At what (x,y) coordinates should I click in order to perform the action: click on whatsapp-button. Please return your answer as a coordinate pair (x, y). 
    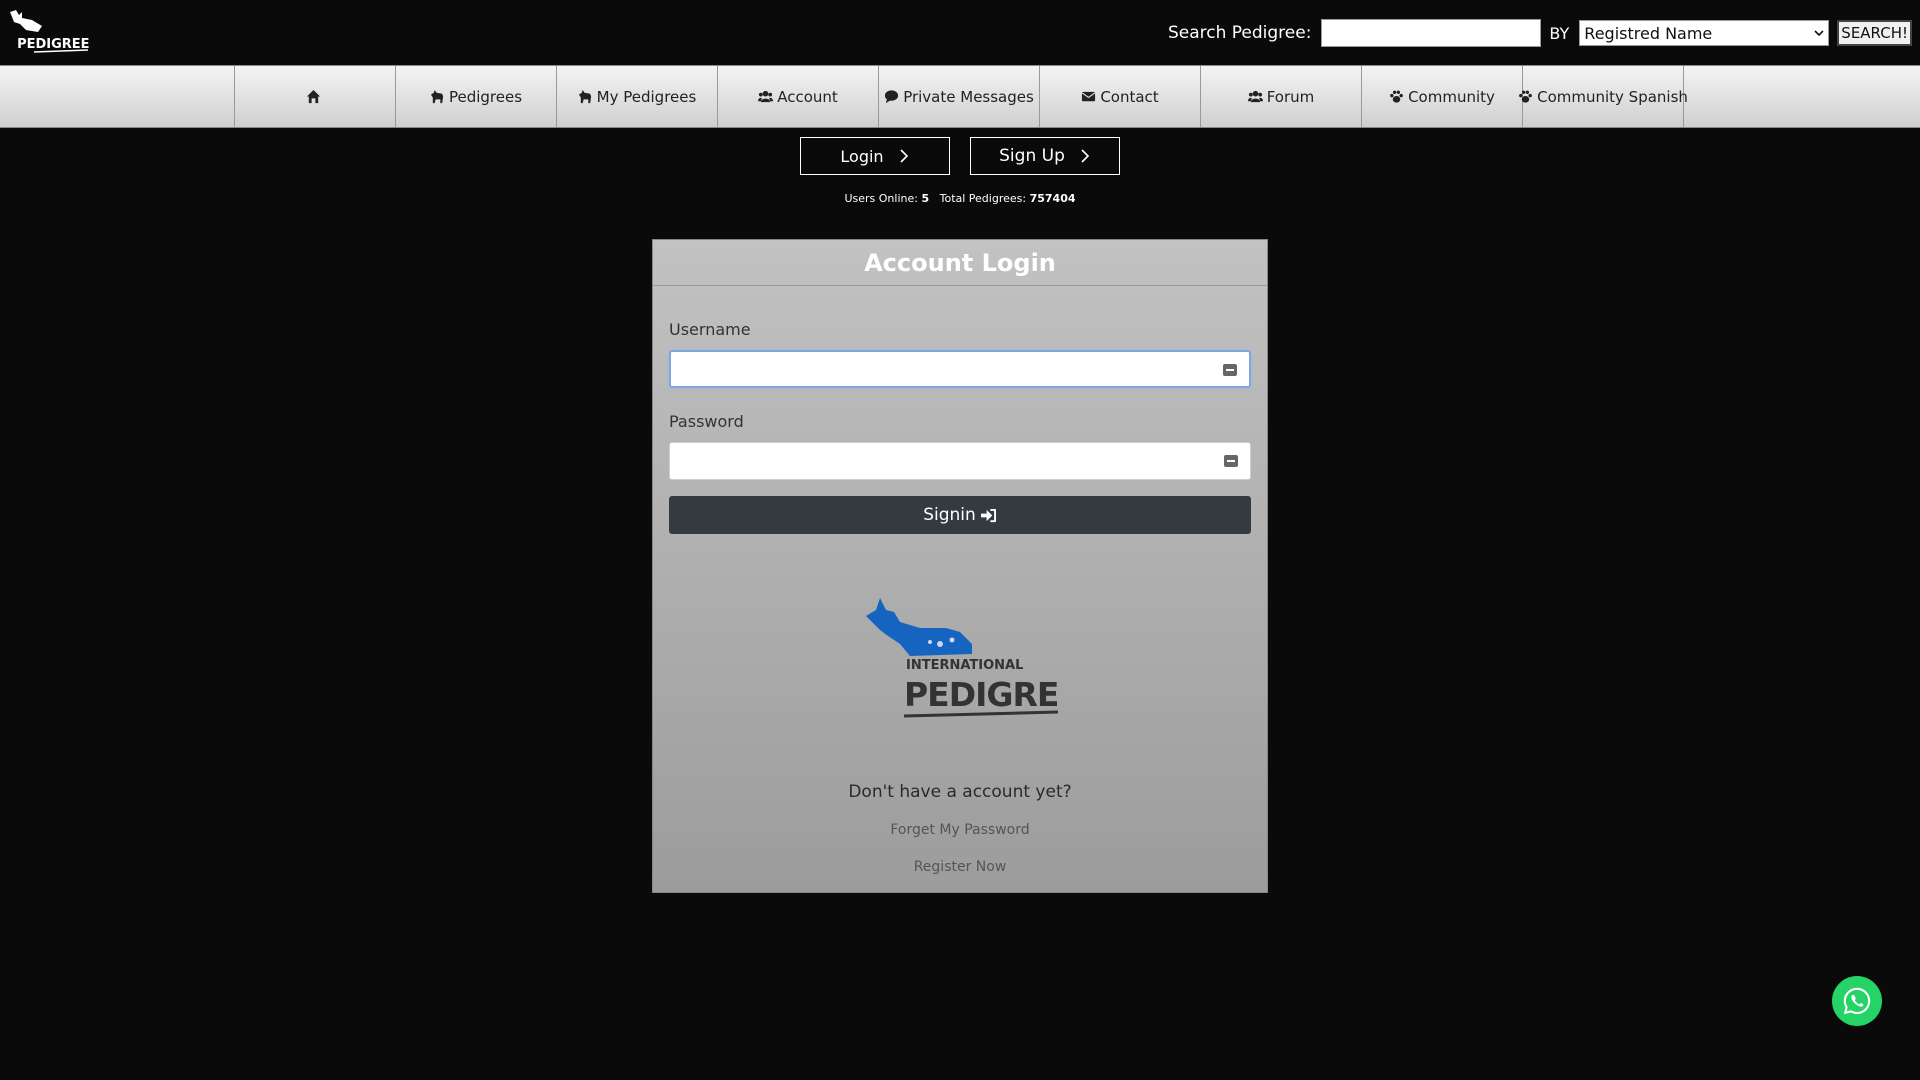
    Looking at the image, I should click on (1857, 1001).